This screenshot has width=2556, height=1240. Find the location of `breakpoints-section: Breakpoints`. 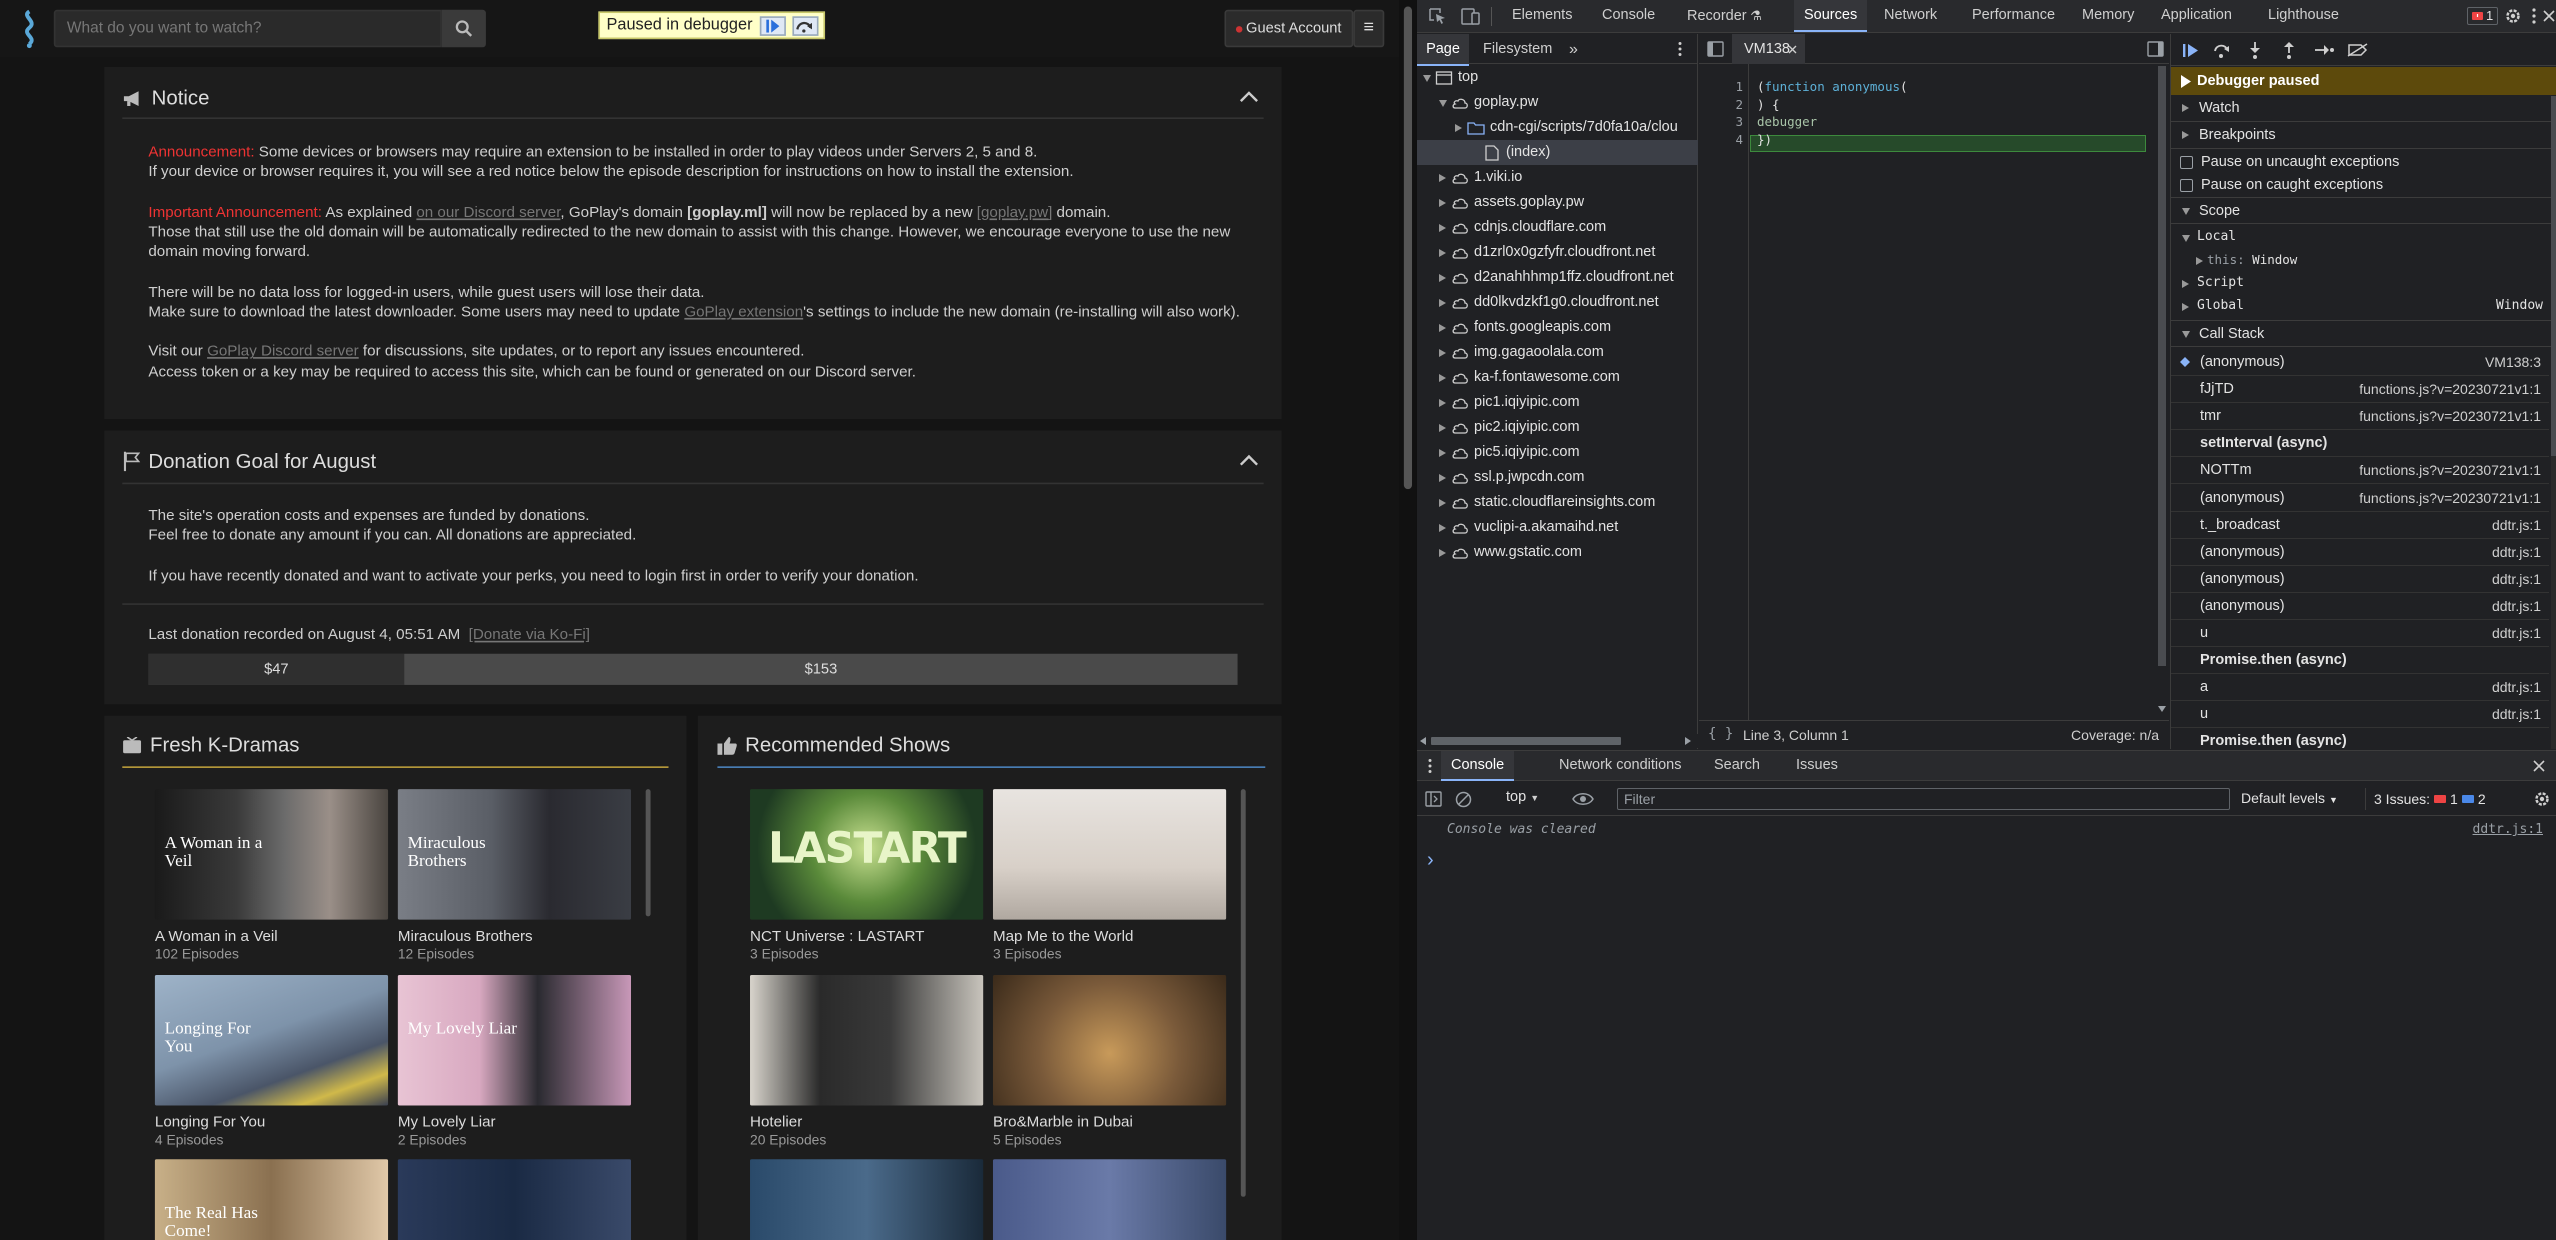

breakpoints-section: Breakpoints is located at coordinates (2363, 135).